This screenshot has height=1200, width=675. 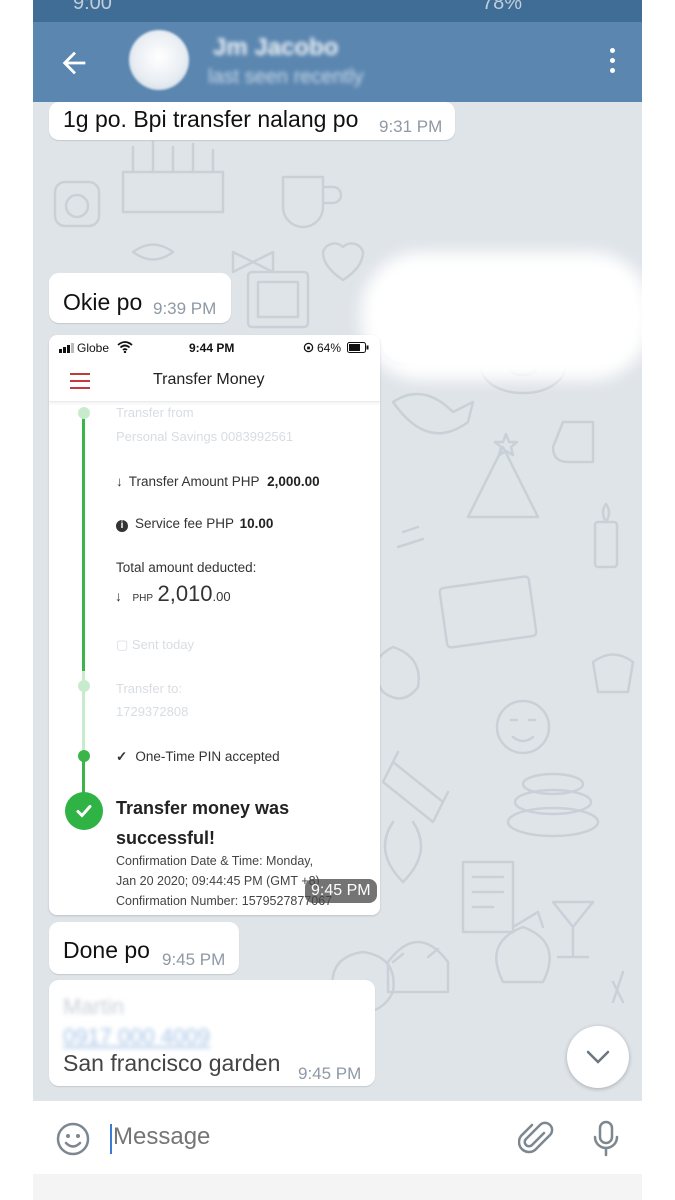 I want to click on transfer-amount-row: ↓ Transfer Amount PHP 2,000.00, so click(x=218, y=481).